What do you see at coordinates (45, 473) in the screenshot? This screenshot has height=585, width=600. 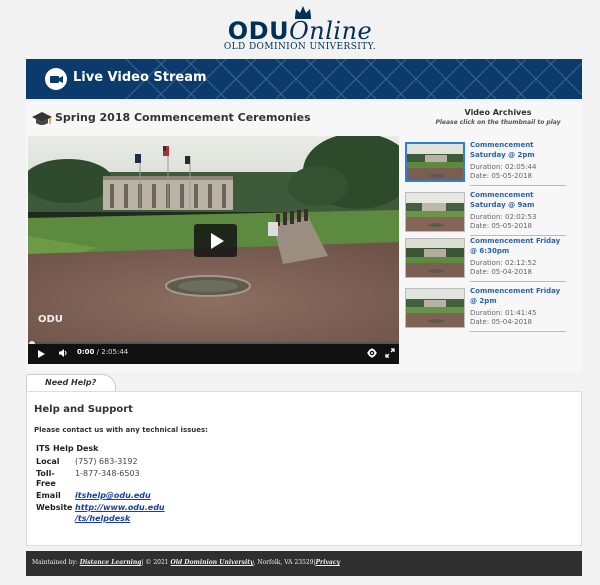 I see `tollfree-label-line1: Toll-` at bounding box center [45, 473].